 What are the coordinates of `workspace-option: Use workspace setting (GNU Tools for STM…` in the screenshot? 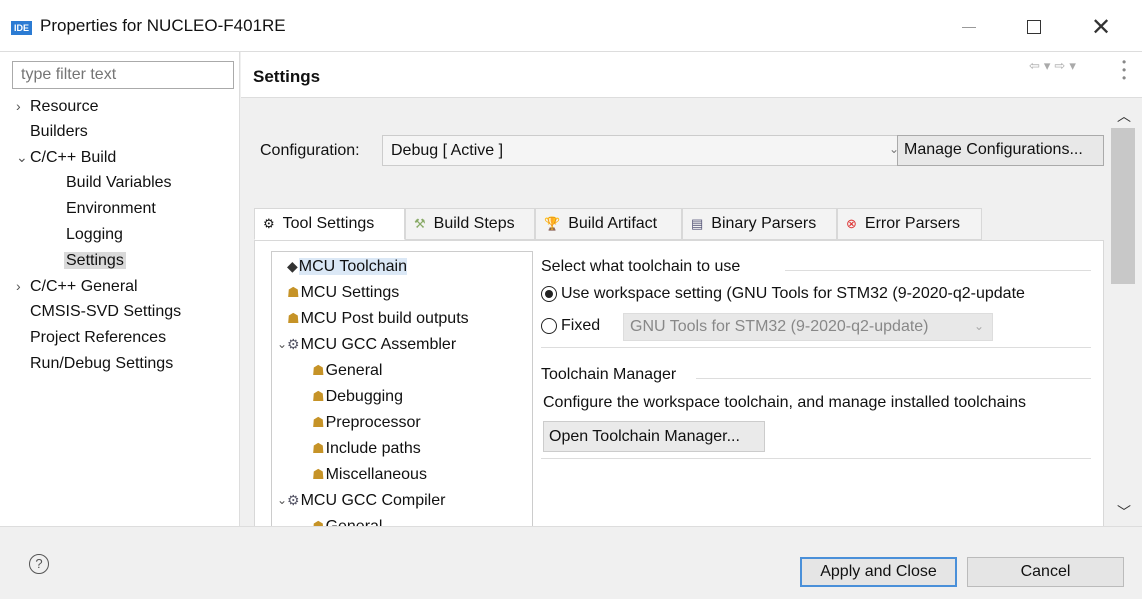 It's located at (783, 294).